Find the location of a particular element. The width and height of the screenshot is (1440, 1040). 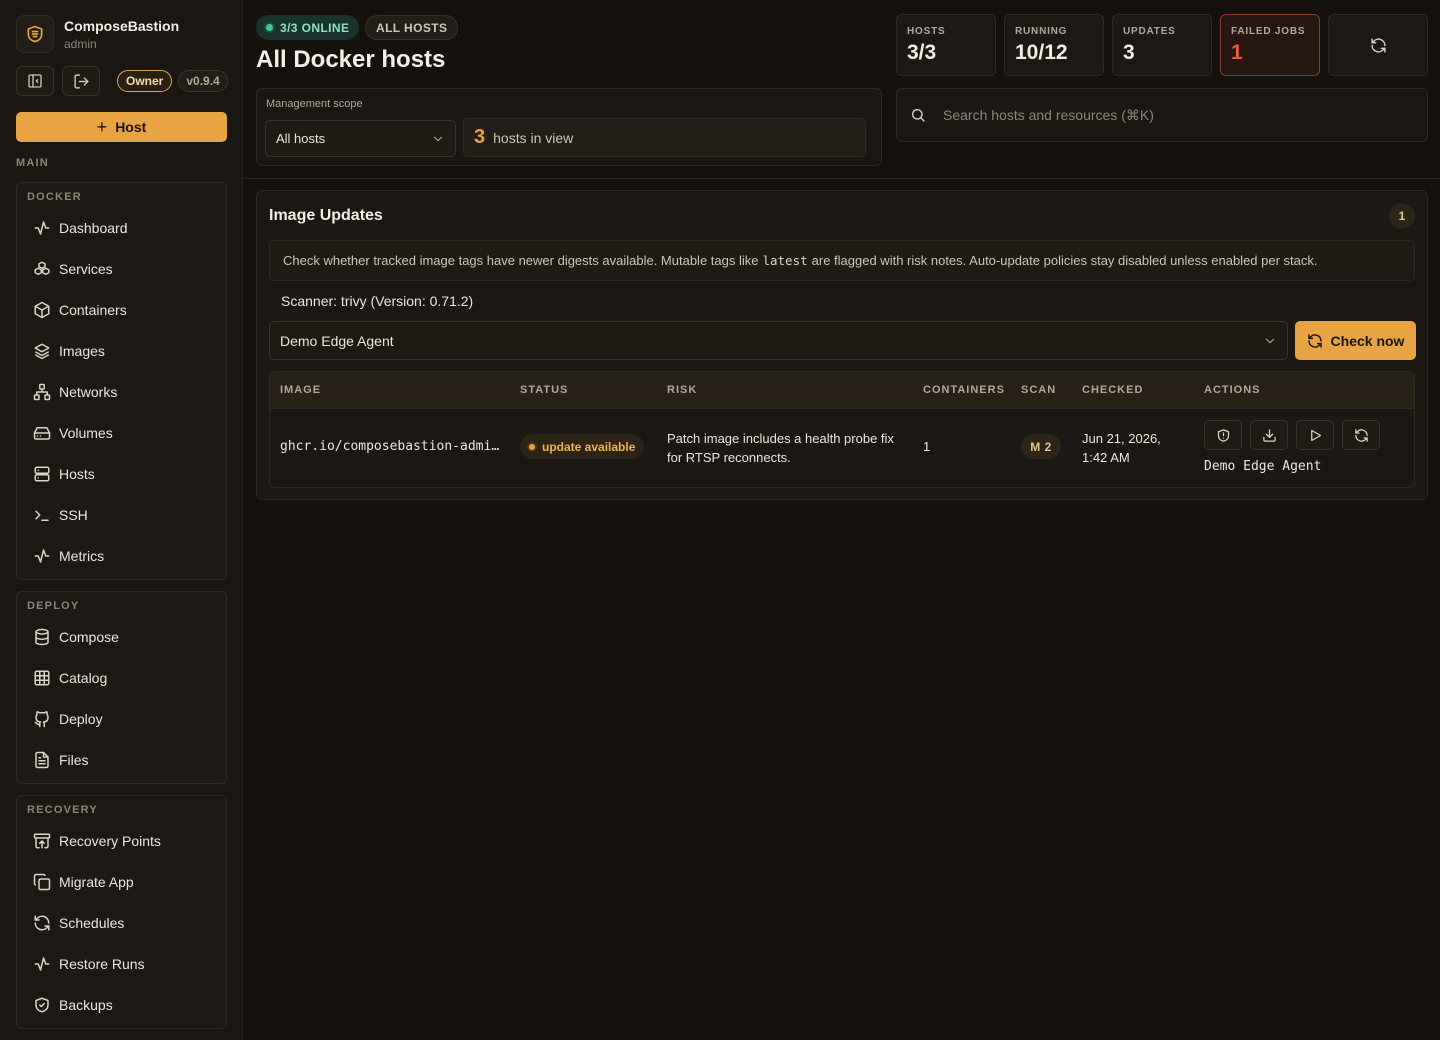

nav-item-metrics: Metrics is located at coordinates (68, 556).